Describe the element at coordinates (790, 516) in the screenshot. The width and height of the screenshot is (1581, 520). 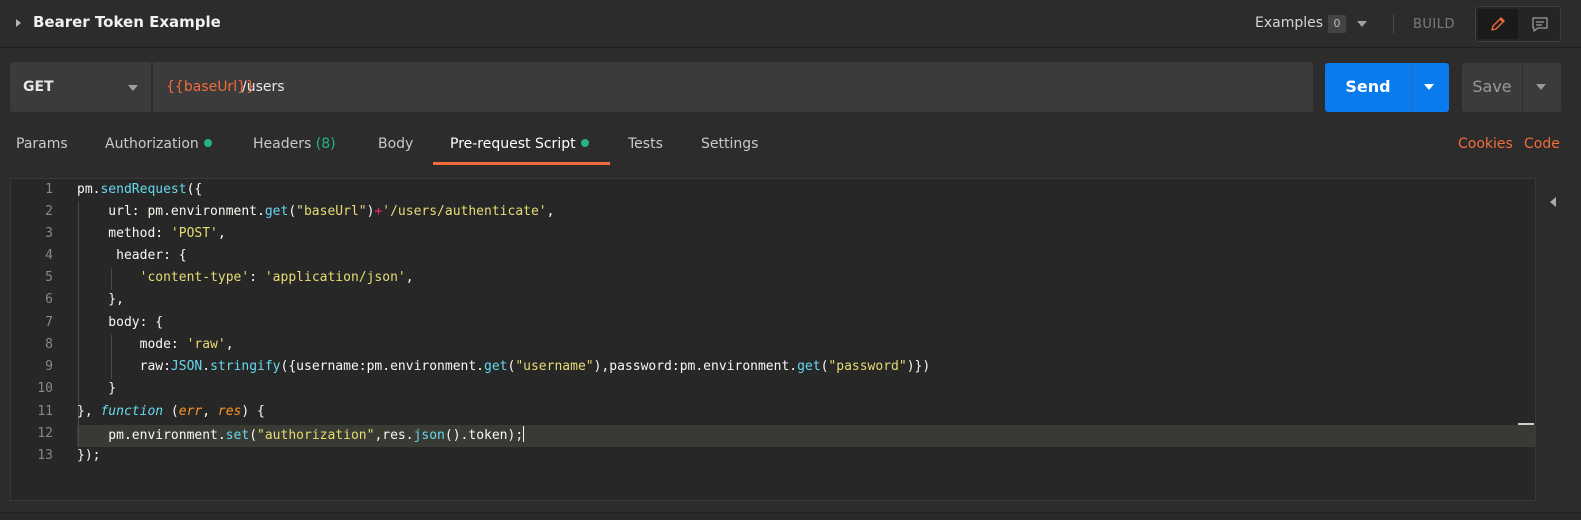
I see `bottom-edge` at that location.